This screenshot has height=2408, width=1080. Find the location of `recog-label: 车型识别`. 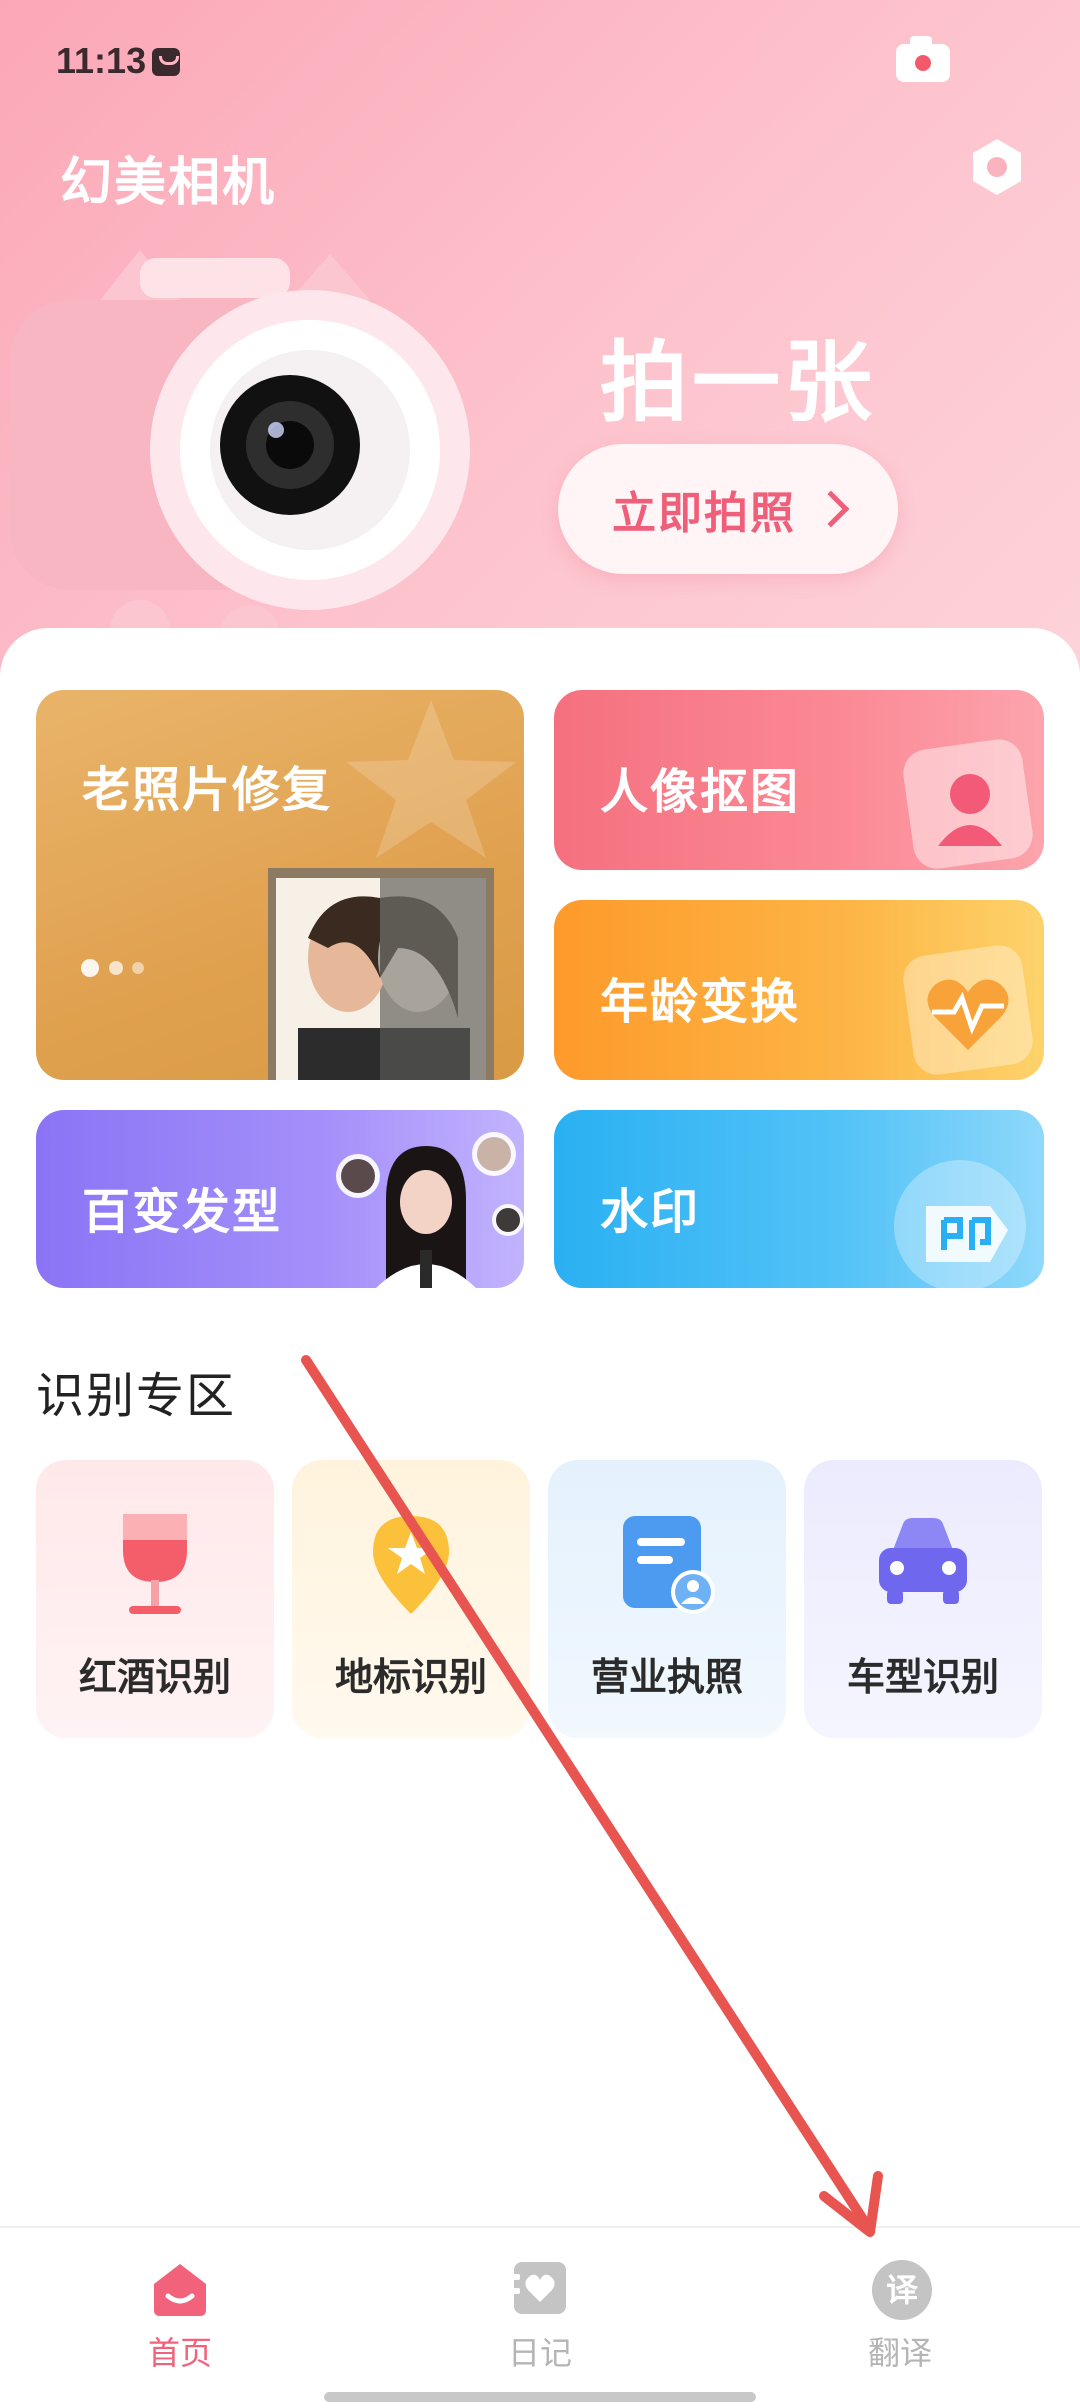

recog-label: 车型识别 is located at coordinates (922, 1677).